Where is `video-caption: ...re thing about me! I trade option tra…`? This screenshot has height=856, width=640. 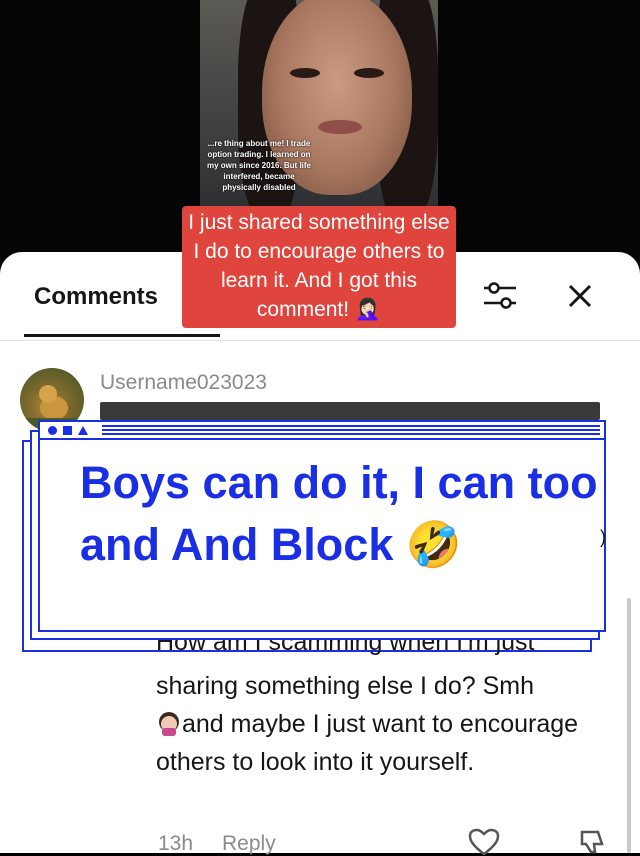 video-caption: ...re thing about me! I trade option tra… is located at coordinates (259, 165).